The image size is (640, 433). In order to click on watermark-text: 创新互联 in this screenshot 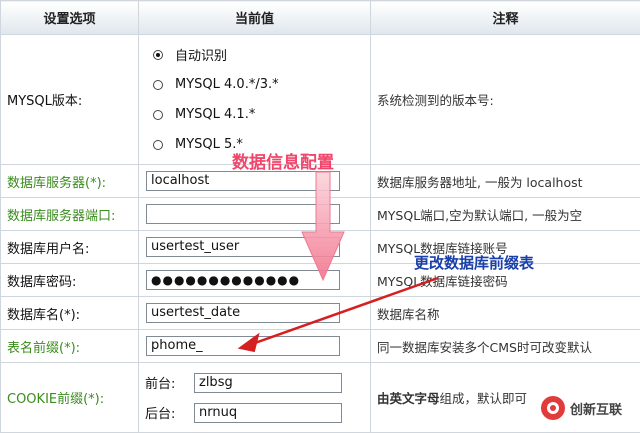, I will do `click(596, 408)`.